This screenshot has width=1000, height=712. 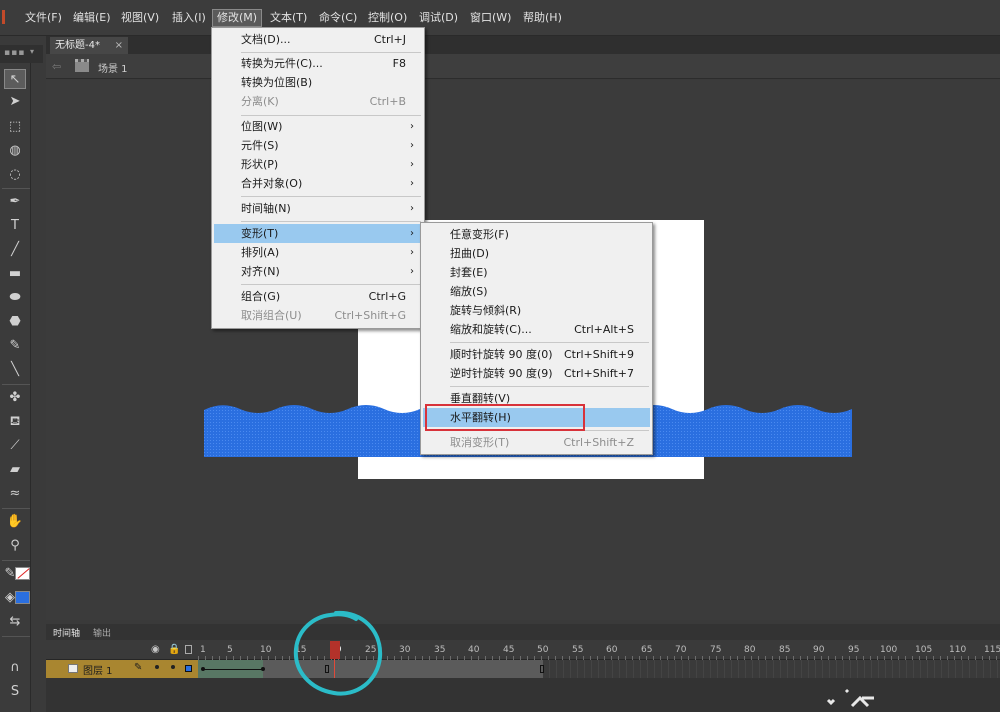 I want to click on frame-end-marker, so click(x=542, y=669).